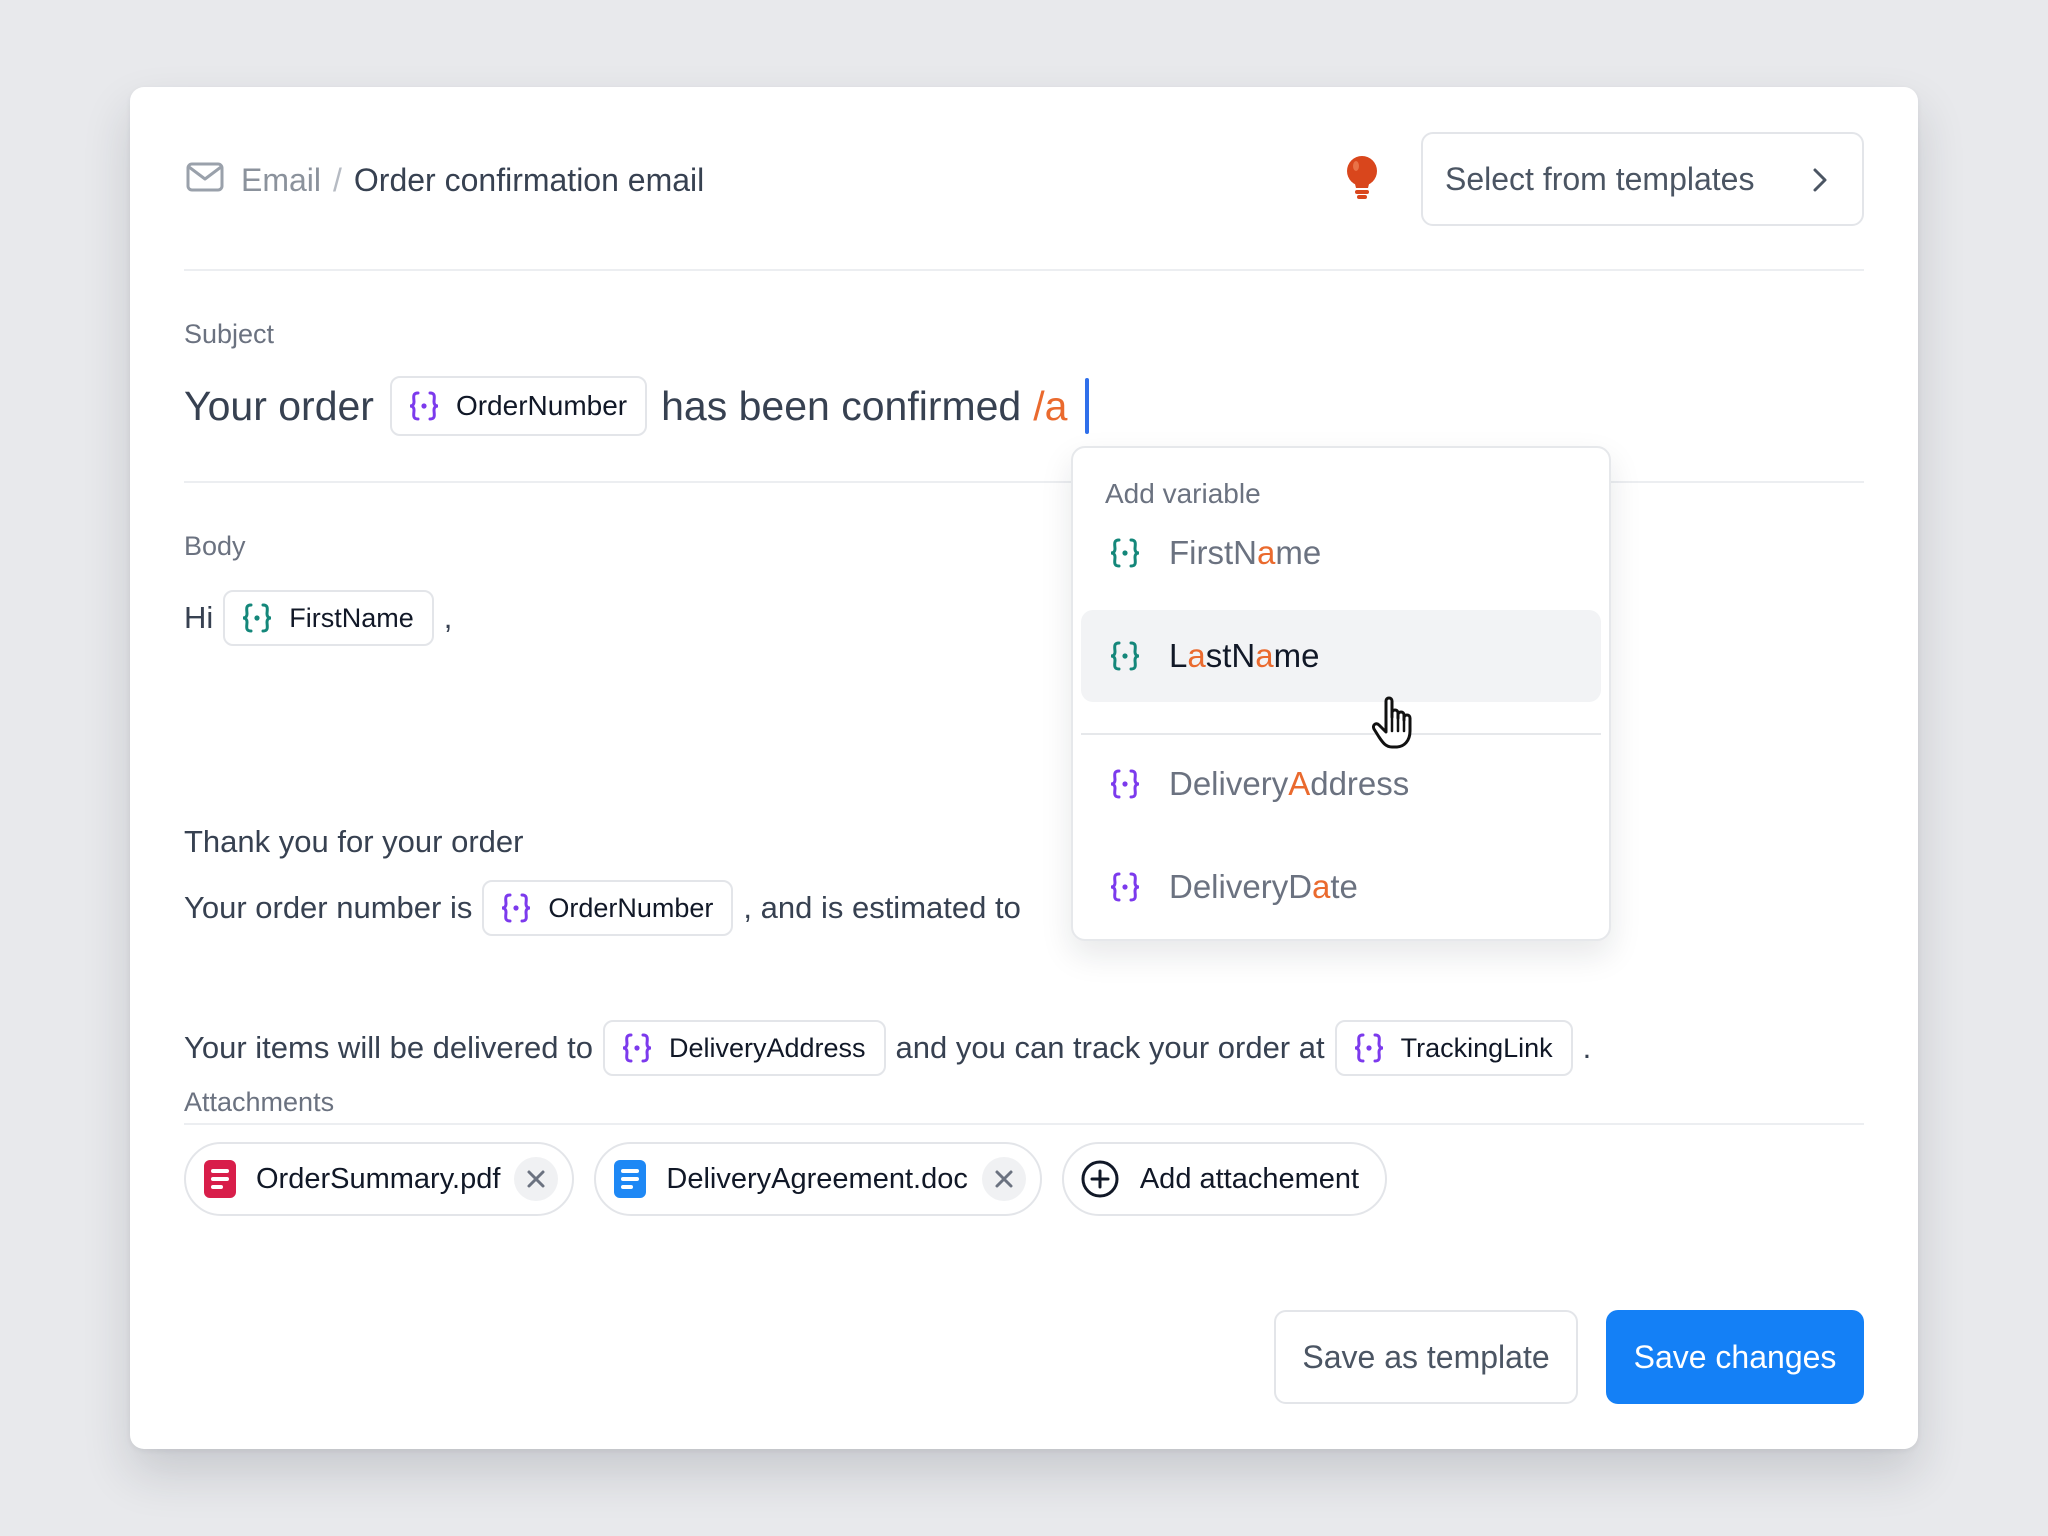 This screenshot has width=2048, height=1536. Describe the element at coordinates (630, 1179) in the screenshot. I see `doc-file-icon` at that location.